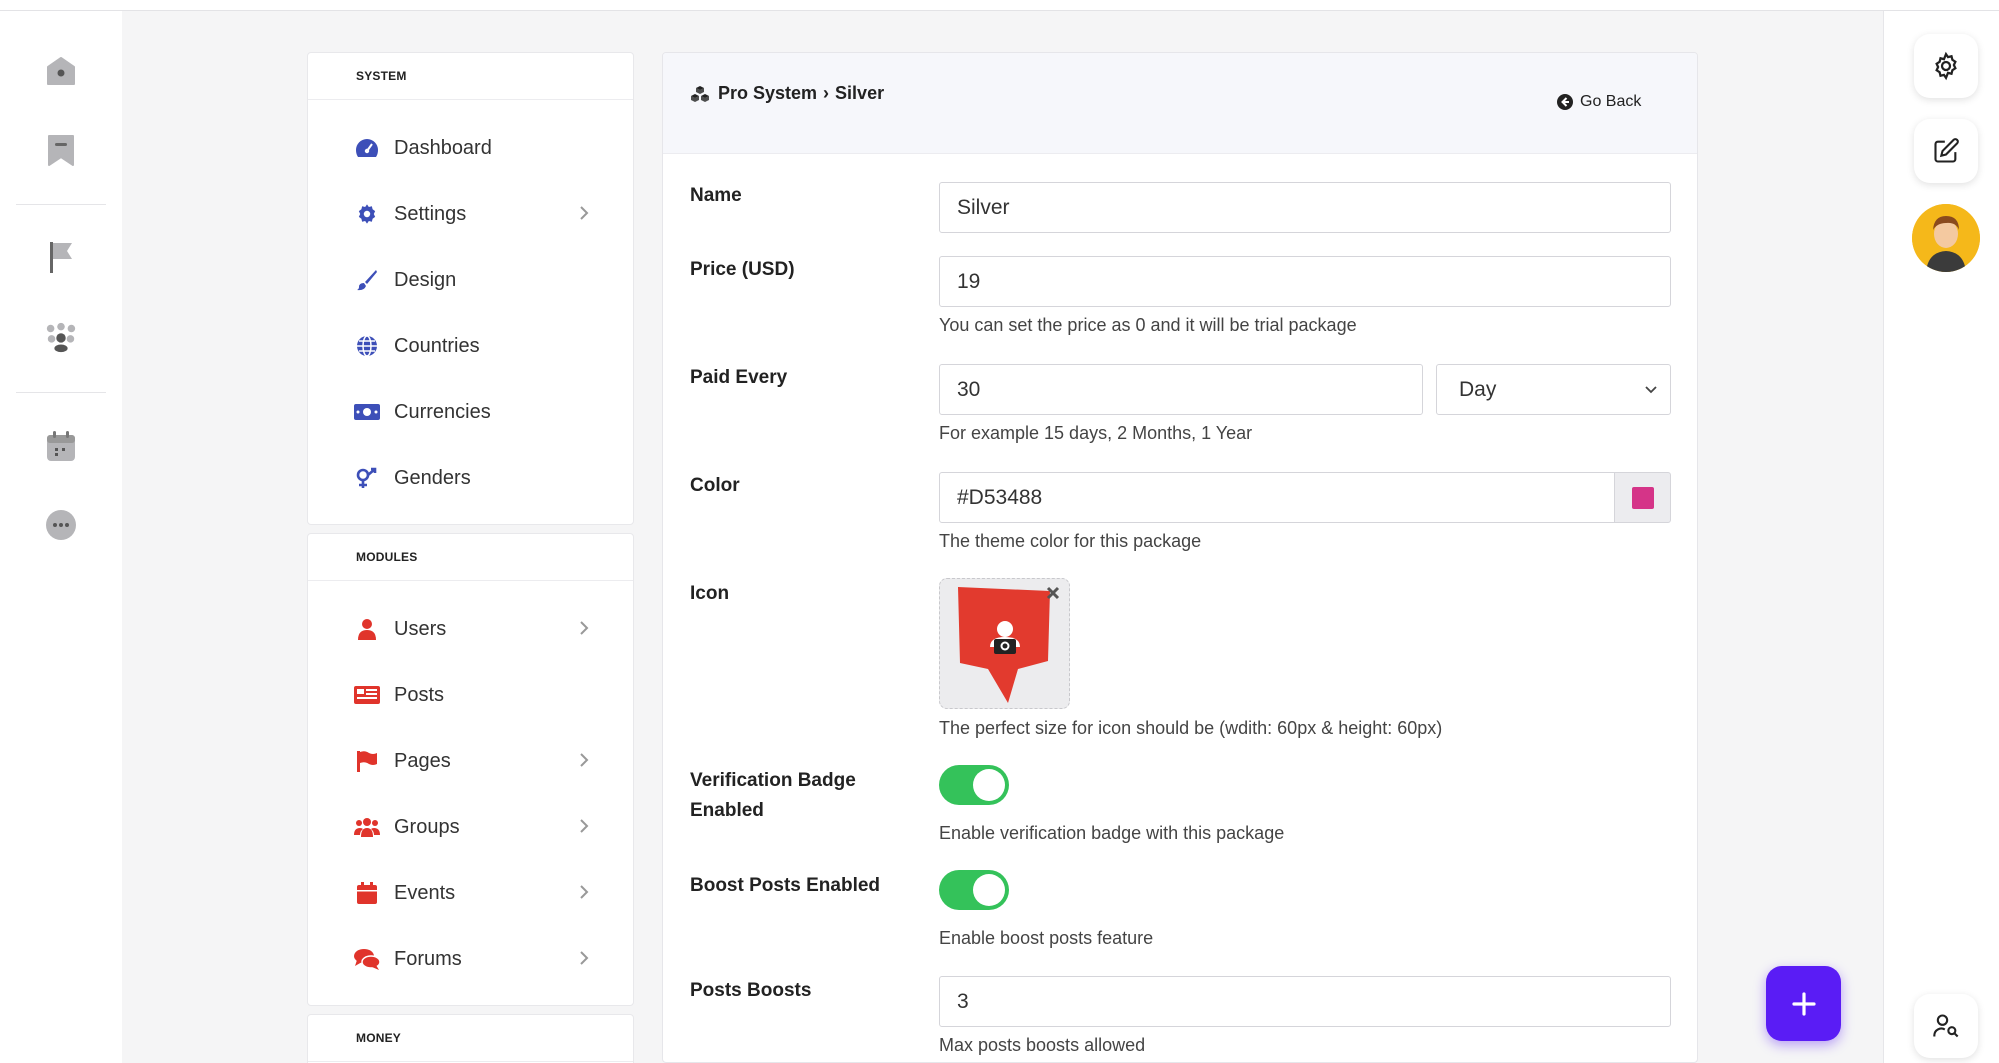  Describe the element at coordinates (425, 279) in the screenshot. I see `sidebar-item-label: Design` at that location.